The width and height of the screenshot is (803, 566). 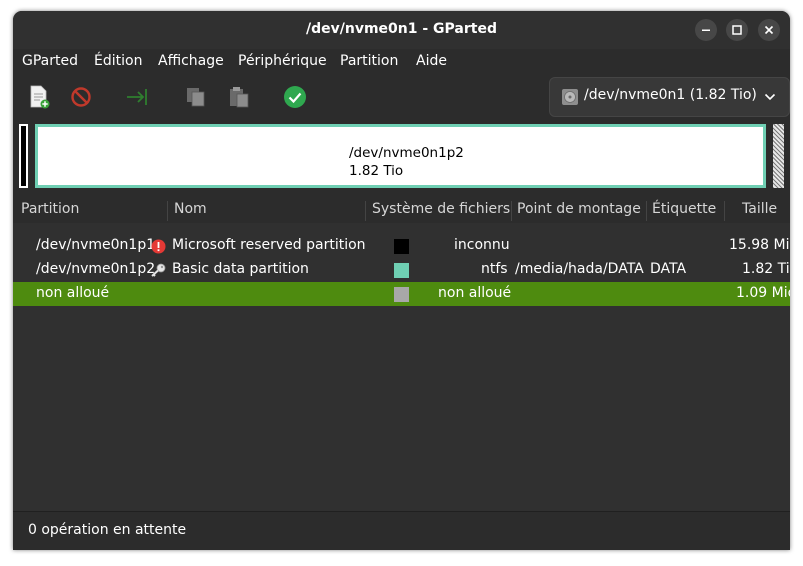 What do you see at coordinates (406, 153) in the screenshot?
I see `graph-partition-name: /dev/nvme0n1p2` at bounding box center [406, 153].